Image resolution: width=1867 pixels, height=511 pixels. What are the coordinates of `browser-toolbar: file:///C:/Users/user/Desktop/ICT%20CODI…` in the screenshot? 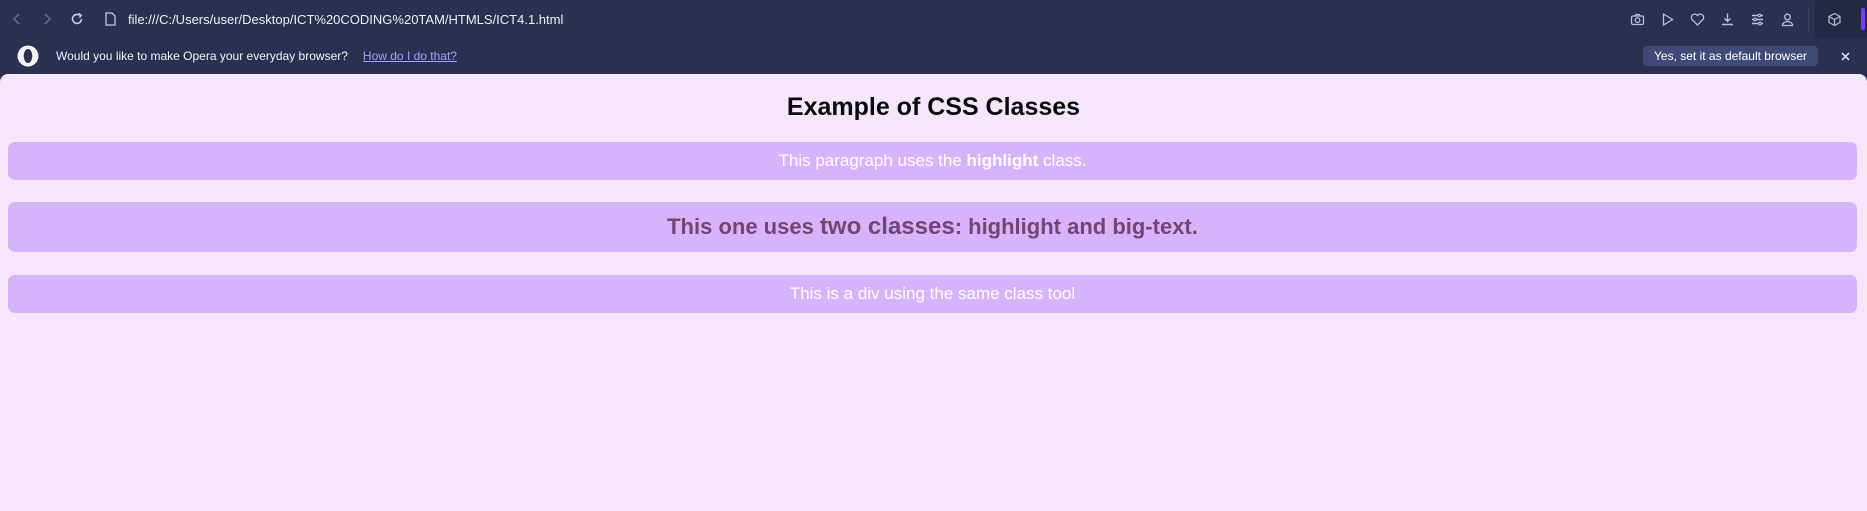 It's located at (933, 19).